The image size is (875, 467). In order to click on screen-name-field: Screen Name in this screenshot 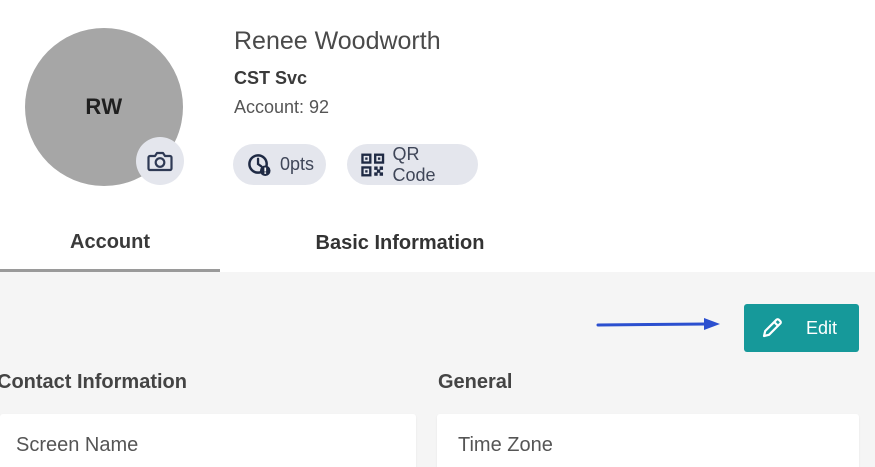, I will do `click(208, 440)`.